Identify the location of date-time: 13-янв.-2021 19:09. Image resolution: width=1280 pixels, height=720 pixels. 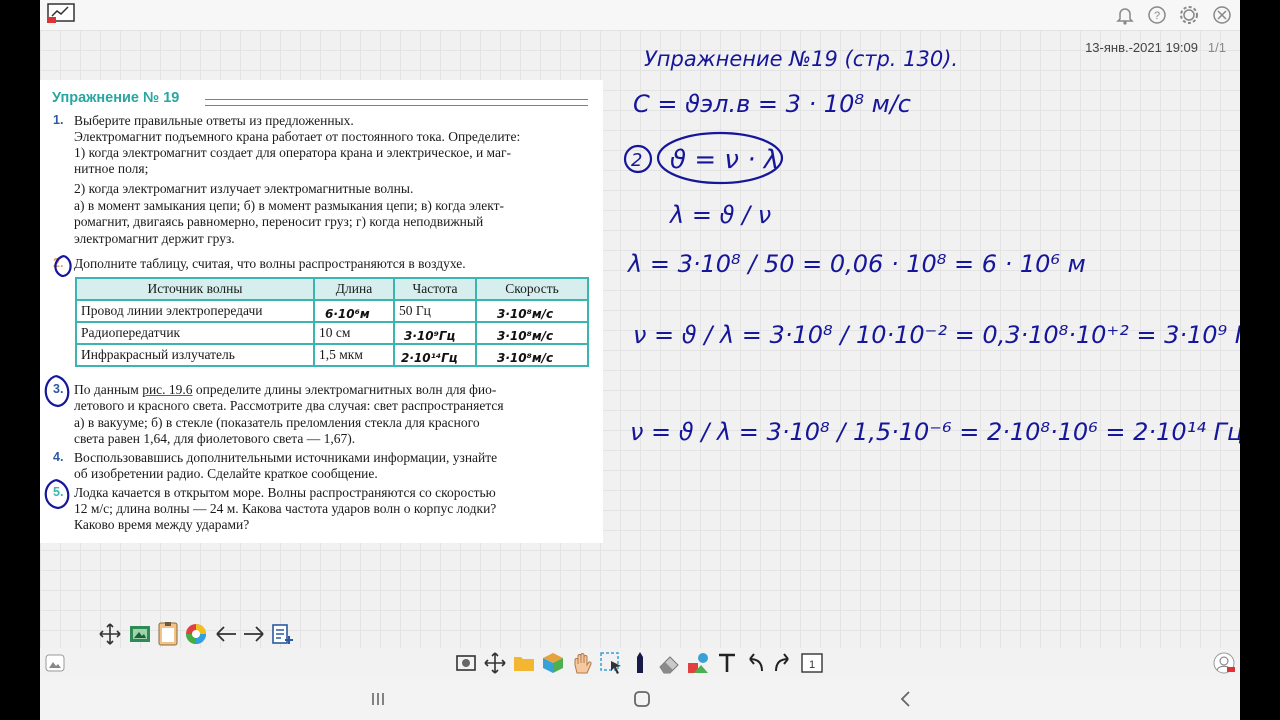
(1141, 47).